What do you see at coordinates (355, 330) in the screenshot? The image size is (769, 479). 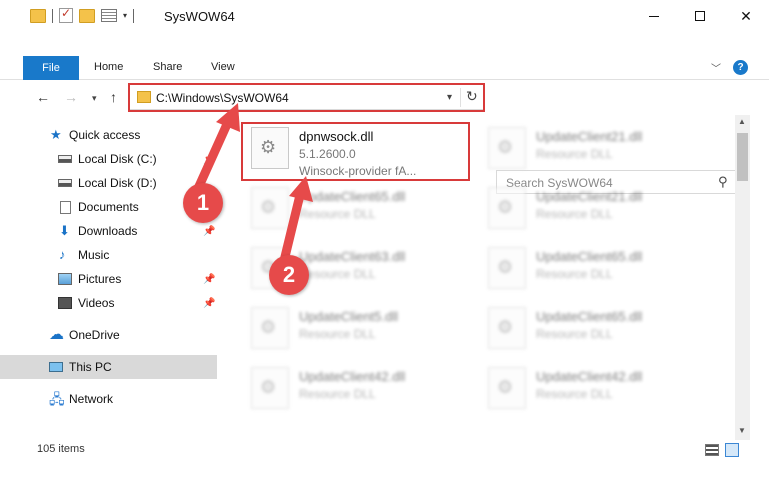 I see `file-item: UpdateClient5.dll Resource DLL` at bounding box center [355, 330].